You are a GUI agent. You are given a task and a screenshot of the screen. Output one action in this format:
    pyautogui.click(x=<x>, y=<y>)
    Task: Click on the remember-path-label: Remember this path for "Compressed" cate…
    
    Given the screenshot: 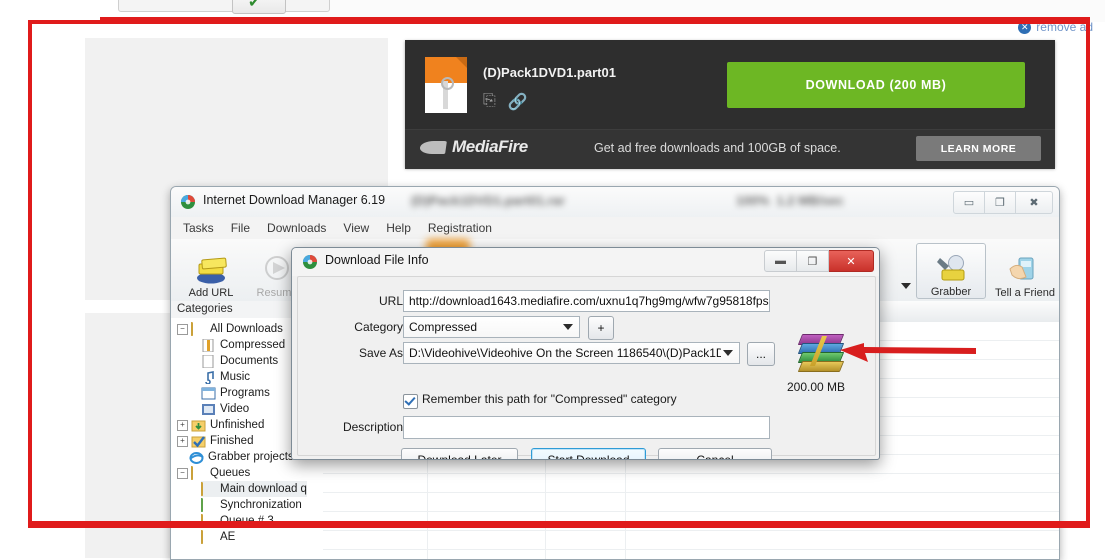 What is the action you would take?
    pyautogui.click(x=549, y=399)
    